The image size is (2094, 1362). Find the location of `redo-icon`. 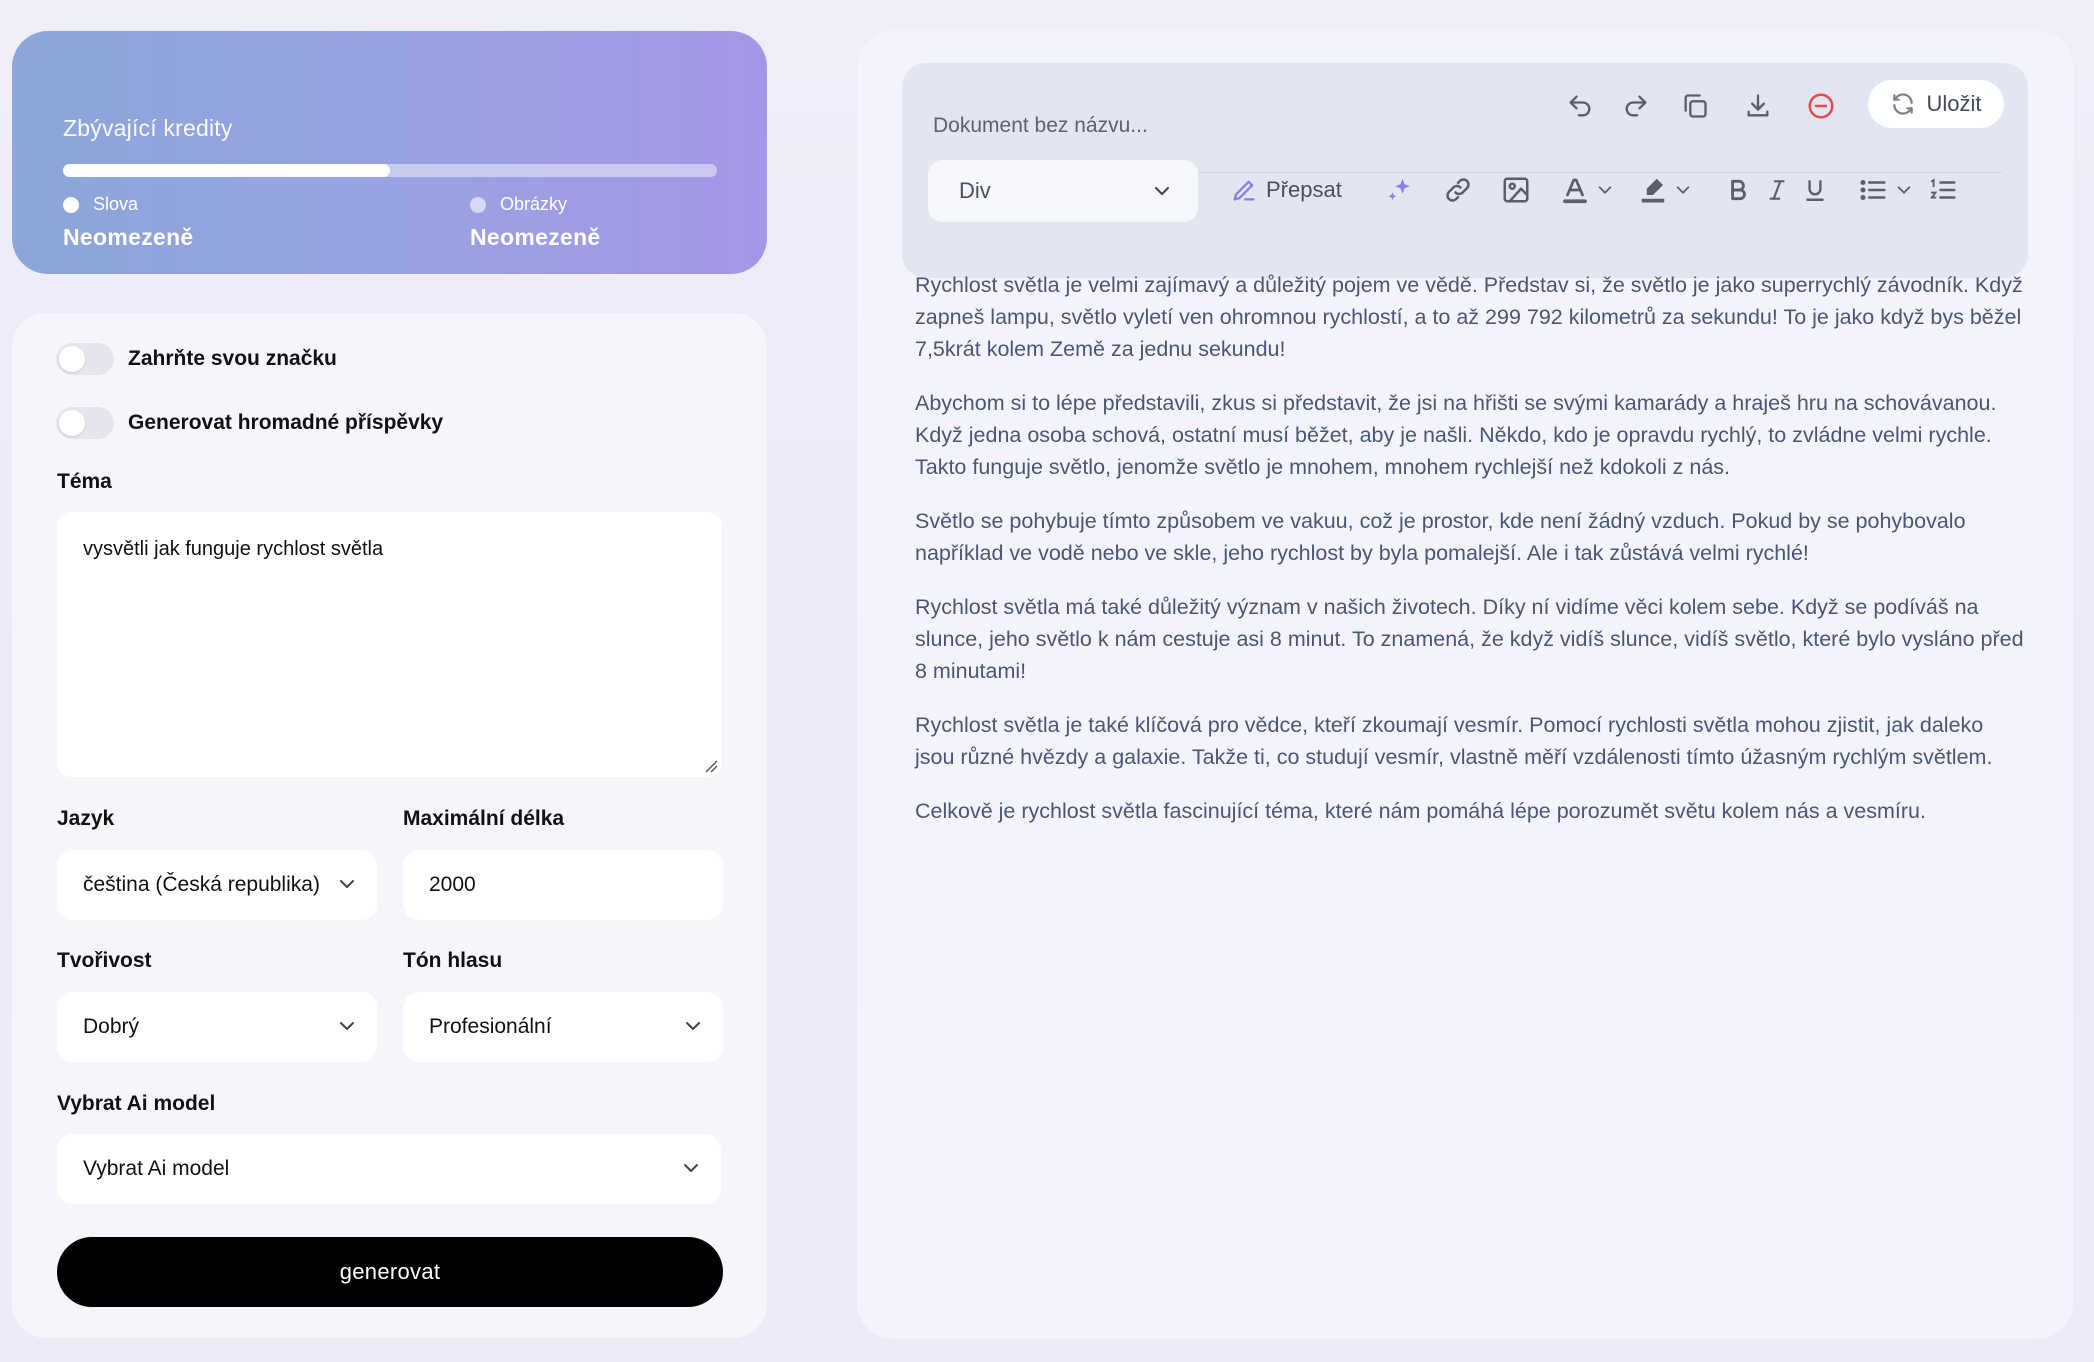

redo-icon is located at coordinates (1636, 106).